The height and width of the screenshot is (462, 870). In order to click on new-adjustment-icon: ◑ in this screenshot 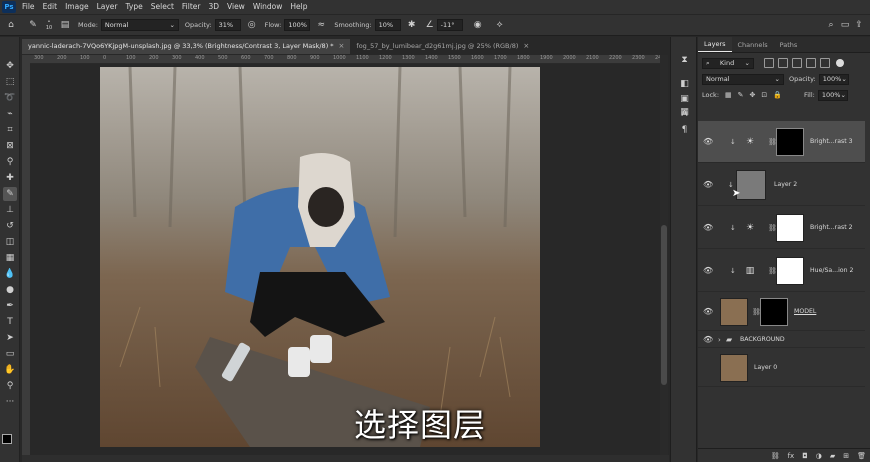, I will do `click(819, 456)`.